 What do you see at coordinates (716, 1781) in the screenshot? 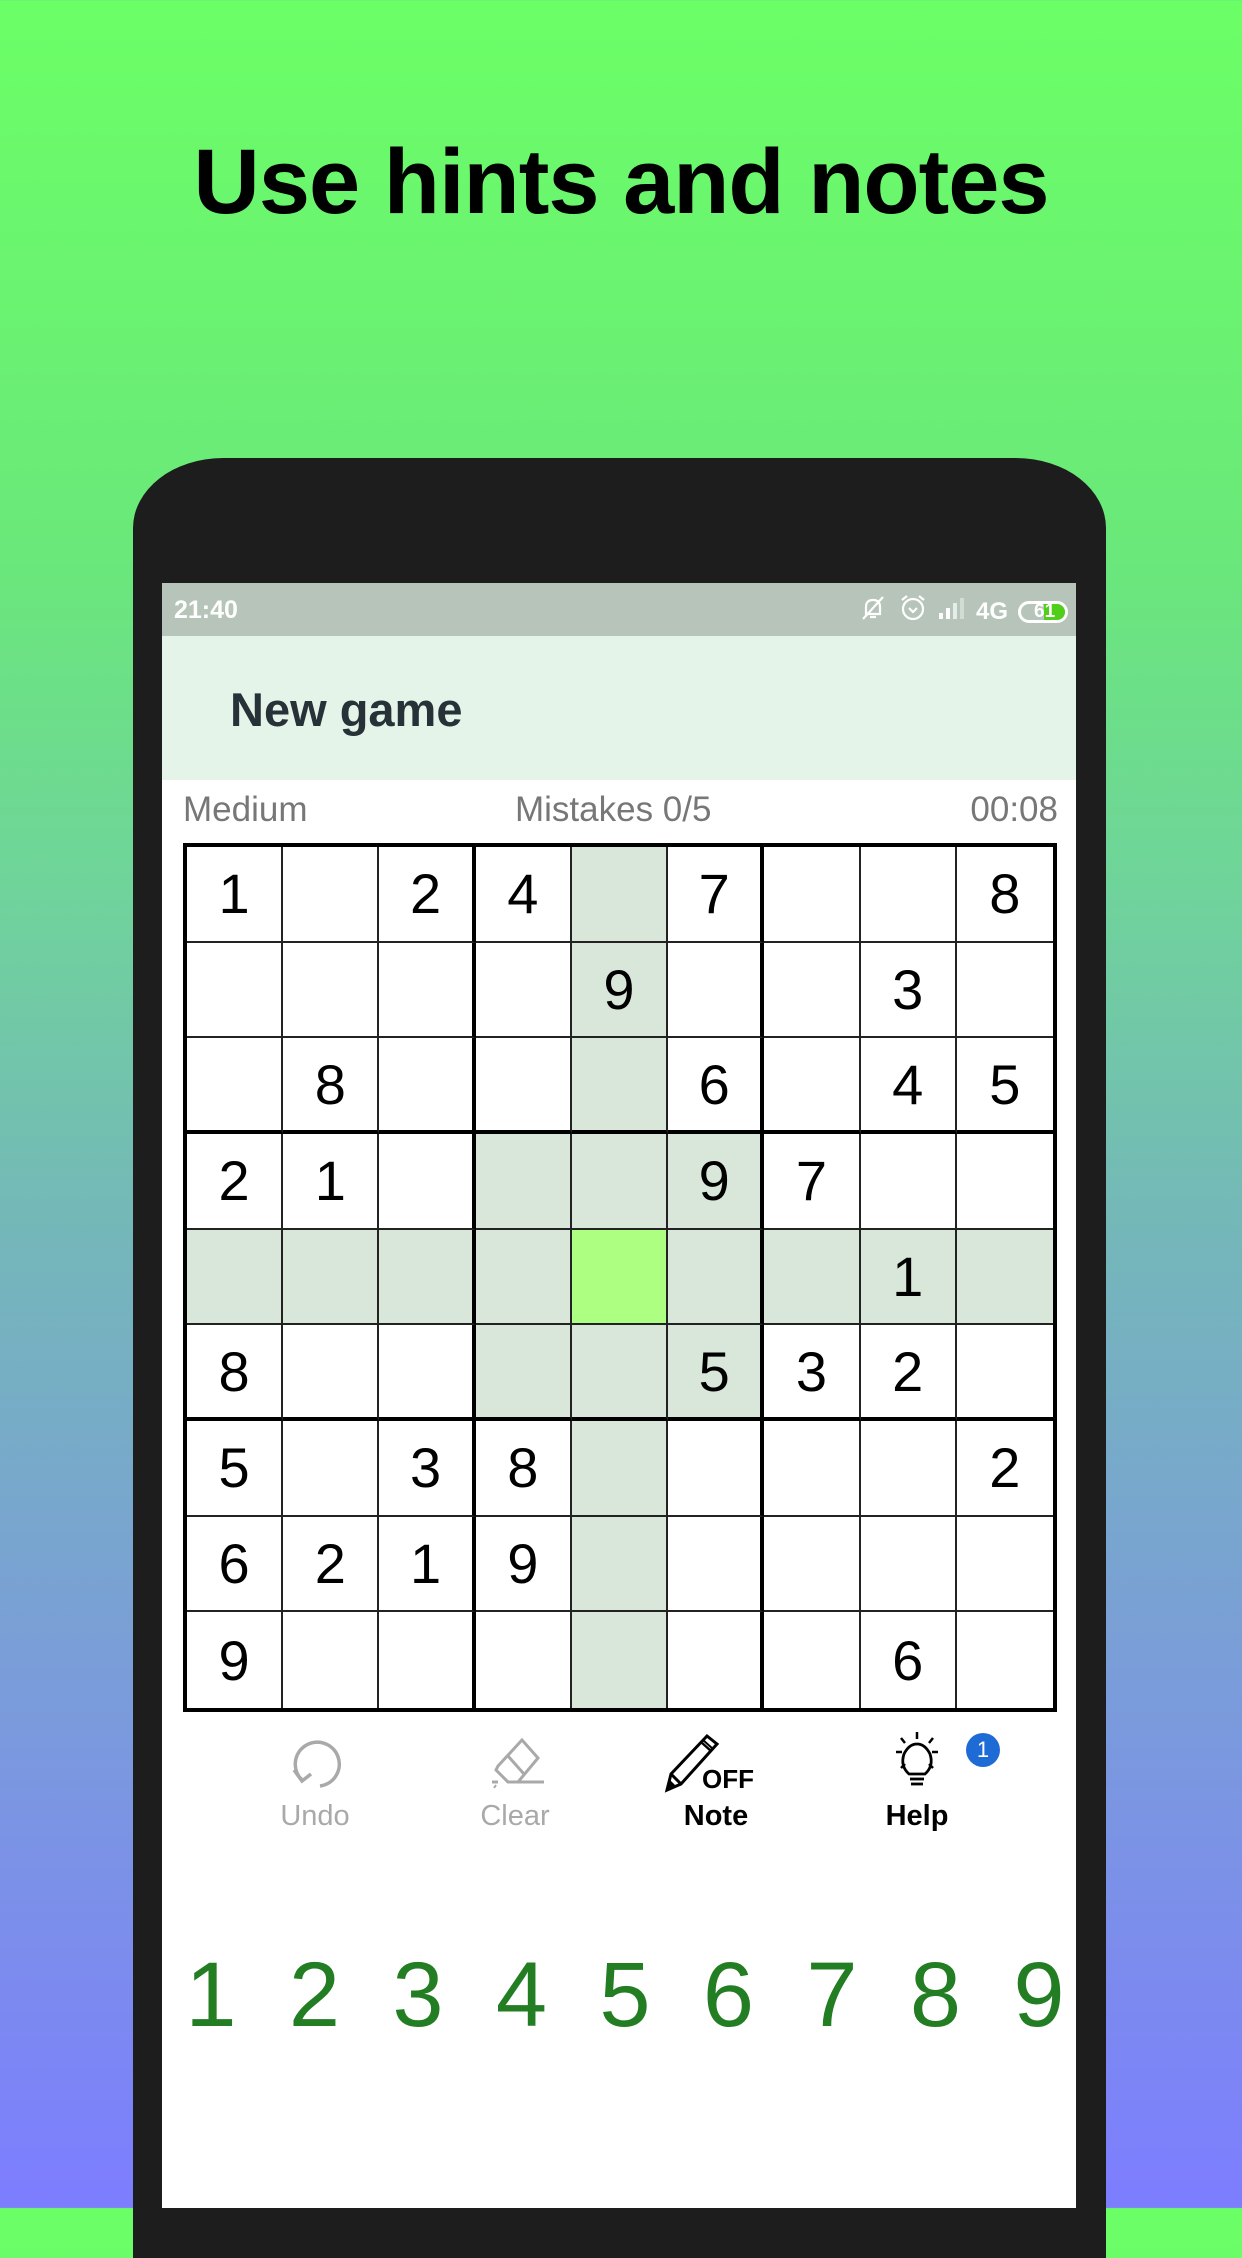
I see `note-toggle-button: OFF Note` at bounding box center [716, 1781].